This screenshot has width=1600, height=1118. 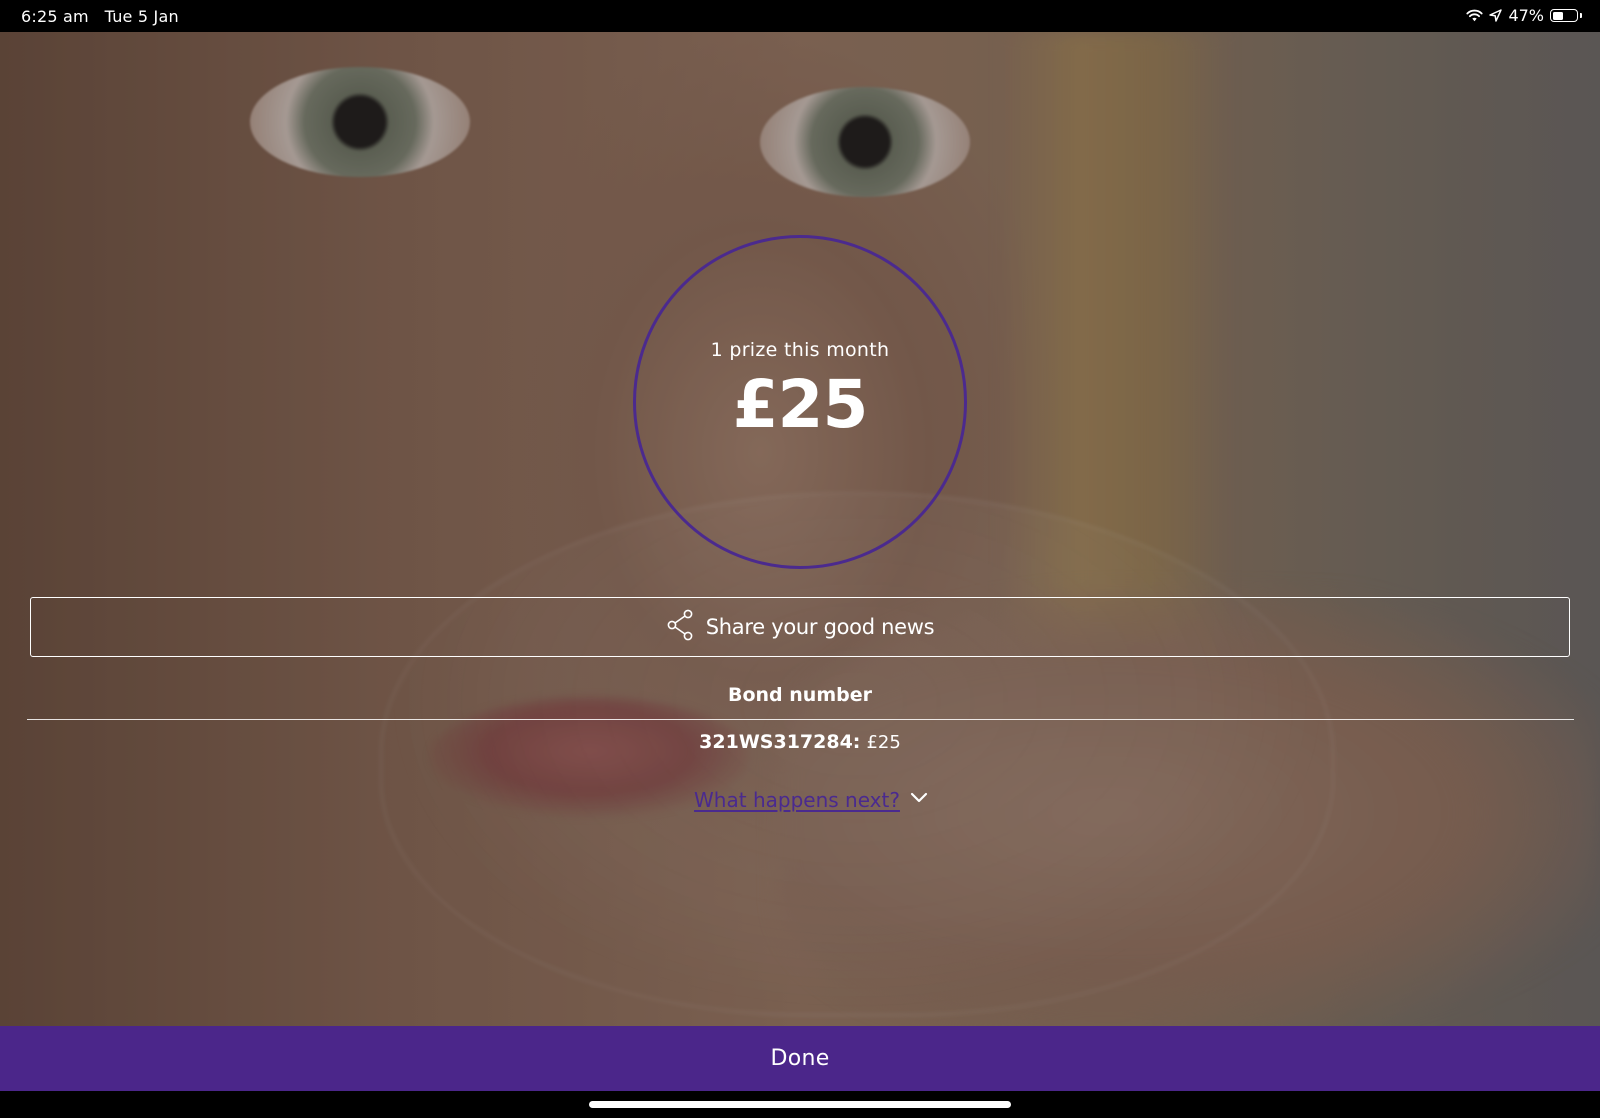 I want to click on status-bar: 6:25 am Tue 5 Jan 47%, so click(x=800, y=16).